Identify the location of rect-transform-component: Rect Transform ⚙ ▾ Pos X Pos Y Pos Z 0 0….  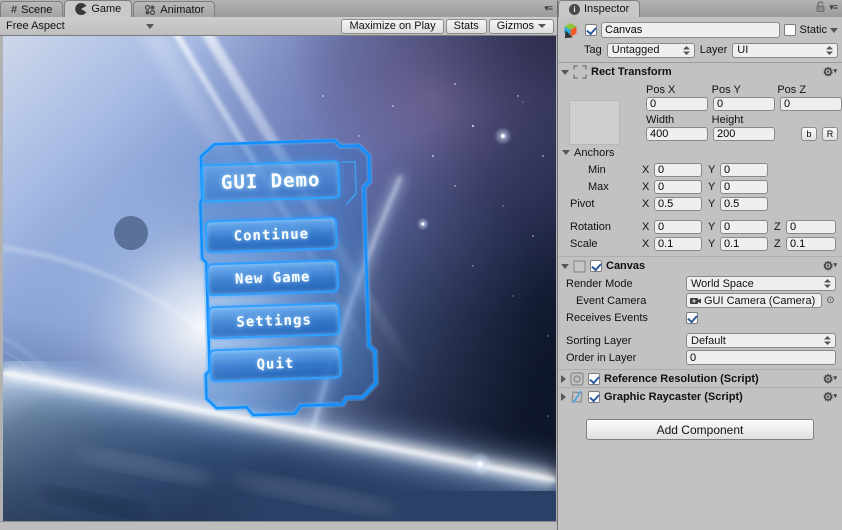
(700, 159).